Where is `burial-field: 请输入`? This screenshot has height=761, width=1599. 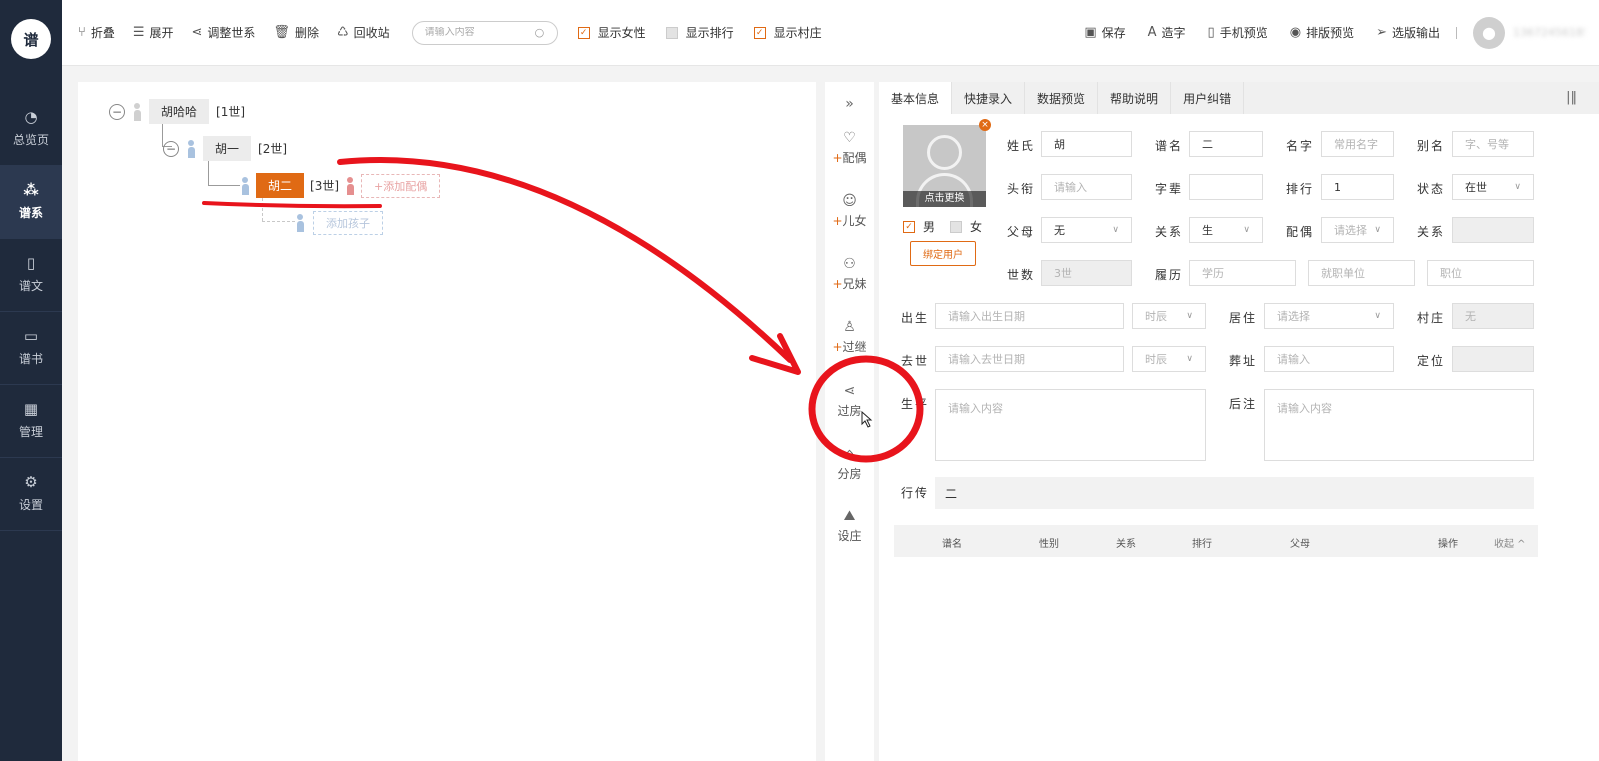 burial-field: 请输入 is located at coordinates (1329, 359).